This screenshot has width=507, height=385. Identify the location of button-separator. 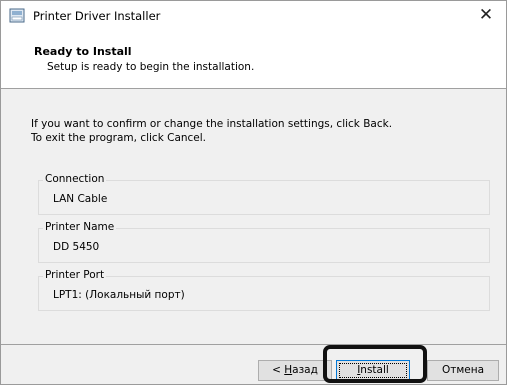
(253, 344).